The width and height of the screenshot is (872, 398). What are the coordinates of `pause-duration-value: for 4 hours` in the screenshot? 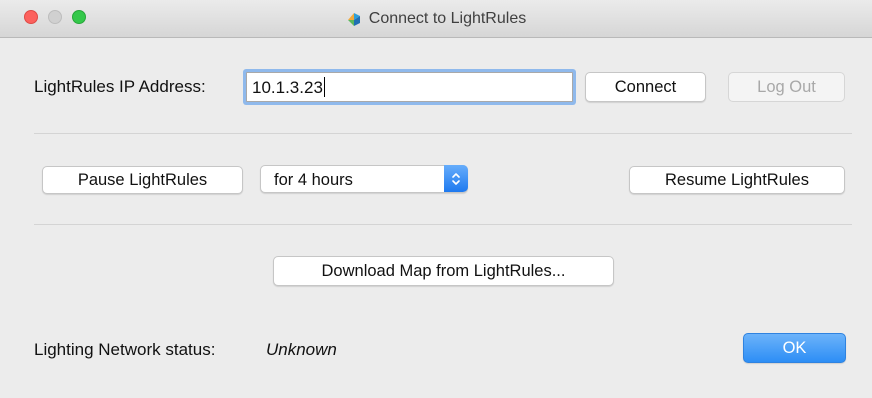 It's located at (313, 180).